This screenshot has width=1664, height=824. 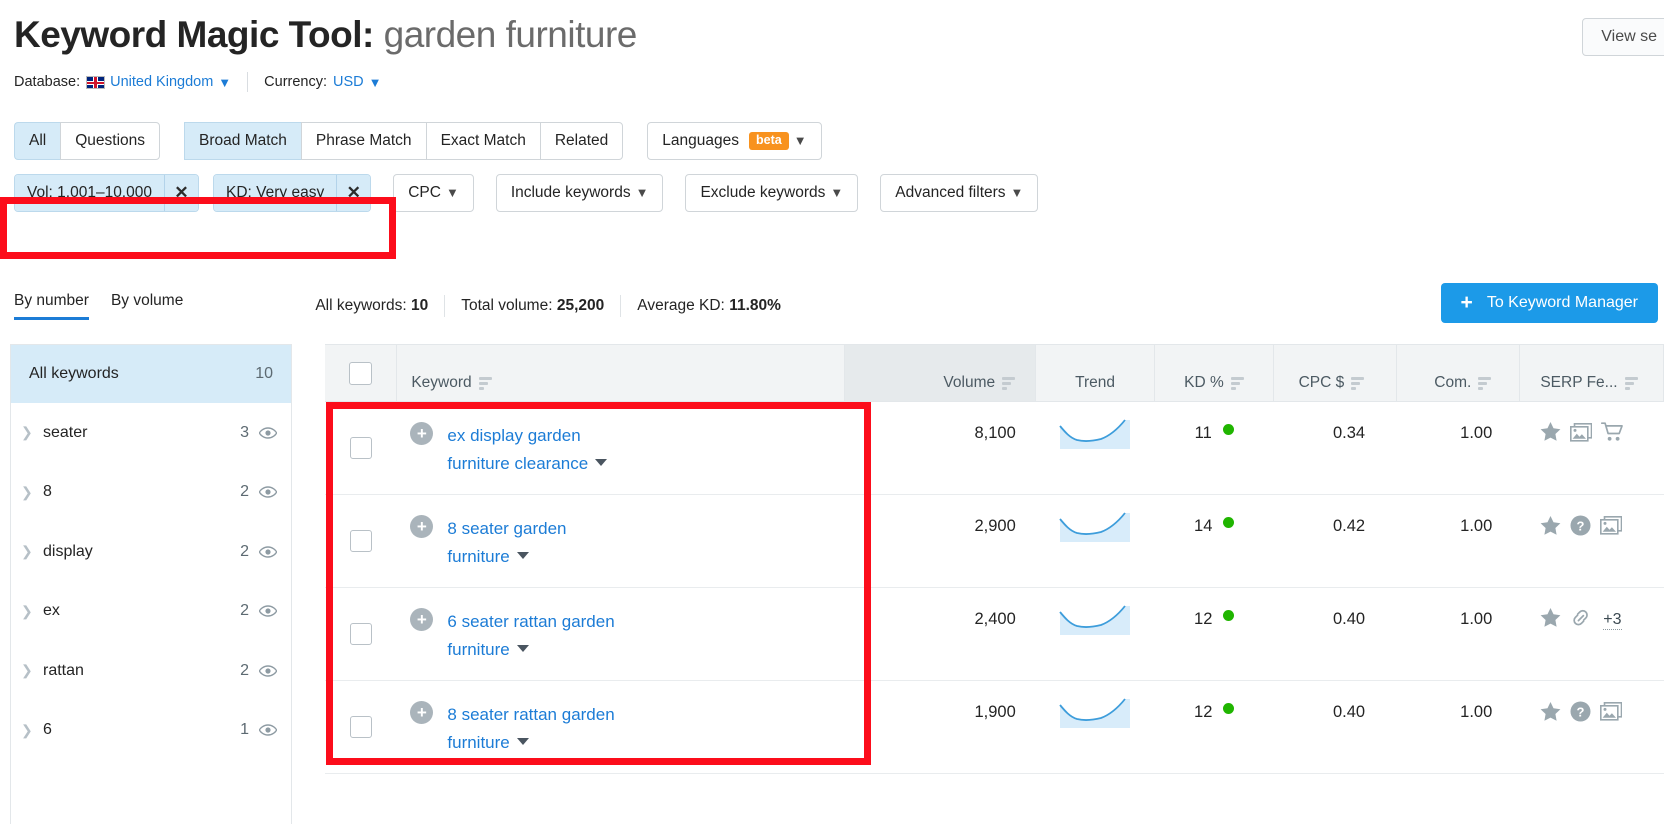 I want to click on kd-status-dot, so click(x=1229, y=615).